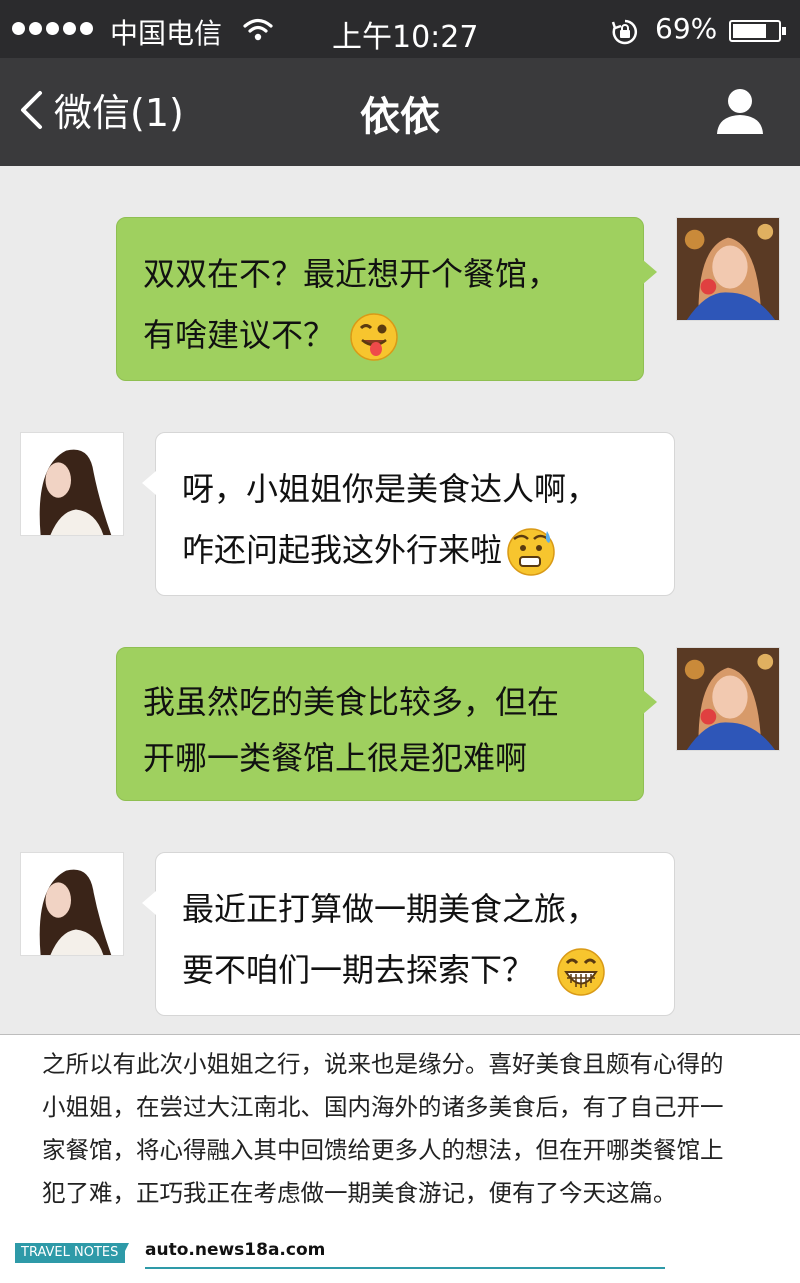 This screenshot has height=1283, width=800. Describe the element at coordinates (390, 909) in the screenshot. I see `message-text: 最近正打算做一期美食之旅，` at that location.